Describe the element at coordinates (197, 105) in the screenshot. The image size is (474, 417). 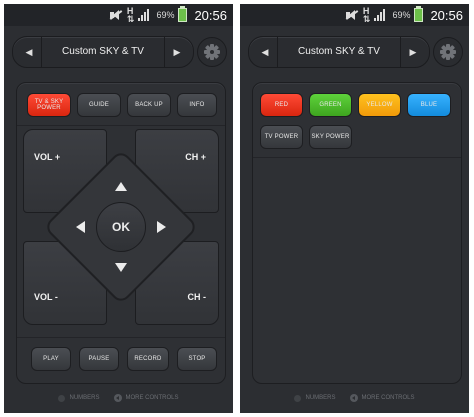
I see `info-button: INFO` at that location.